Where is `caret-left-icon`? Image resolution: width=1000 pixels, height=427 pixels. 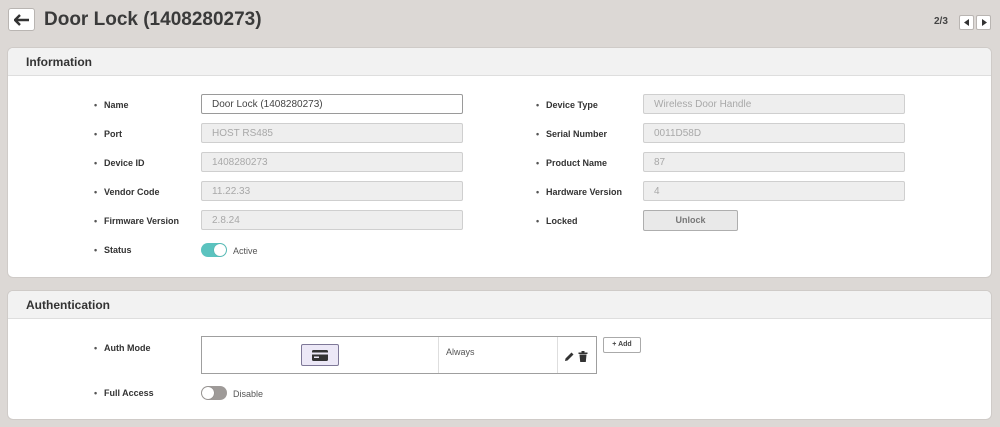
caret-left-icon is located at coordinates (966, 22).